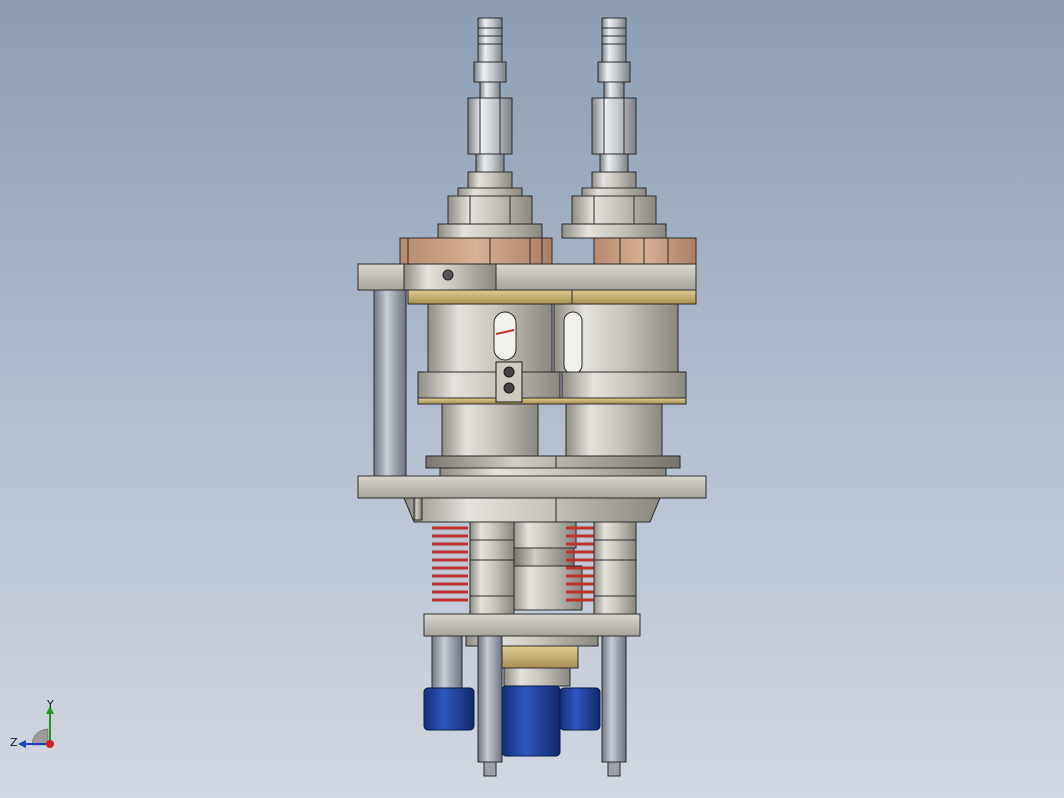 This screenshot has width=1064, height=798. What do you see at coordinates (614, 699) in the screenshot?
I see `ejector-pin-right` at bounding box center [614, 699].